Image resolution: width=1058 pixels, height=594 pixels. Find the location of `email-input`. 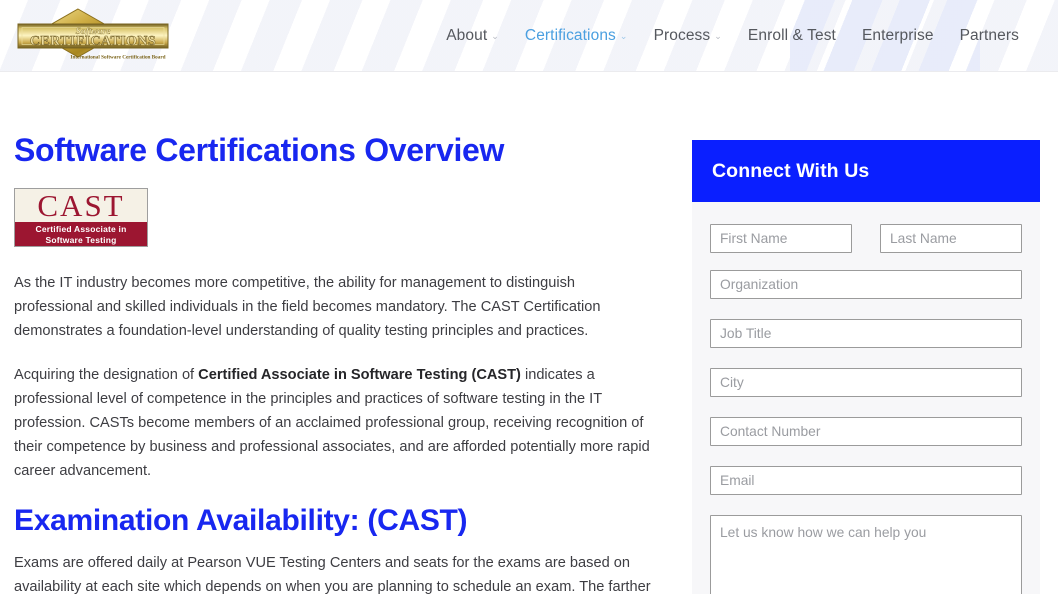

email-input is located at coordinates (866, 480).